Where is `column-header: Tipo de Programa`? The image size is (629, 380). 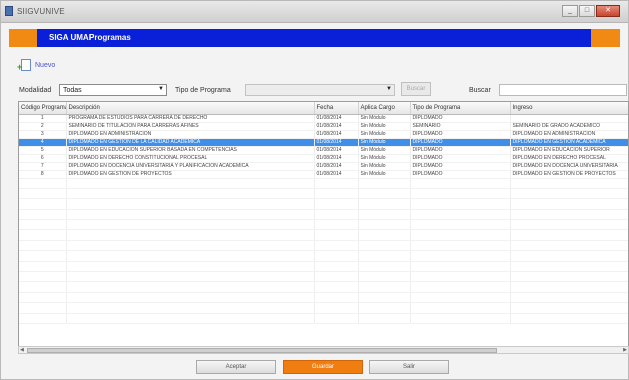
column-header: Tipo de Programa is located at coordinates (460, 108).